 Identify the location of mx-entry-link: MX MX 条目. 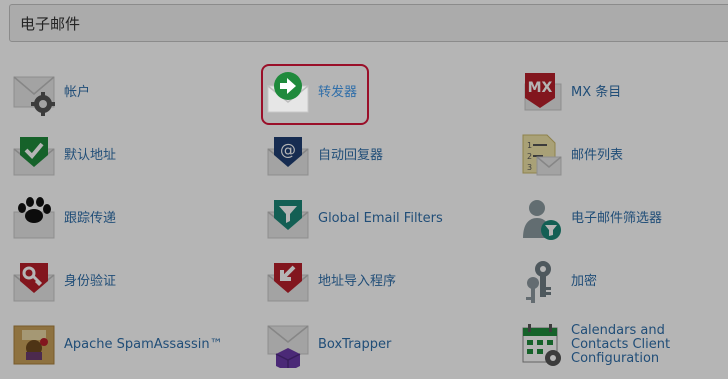
(570, 93).